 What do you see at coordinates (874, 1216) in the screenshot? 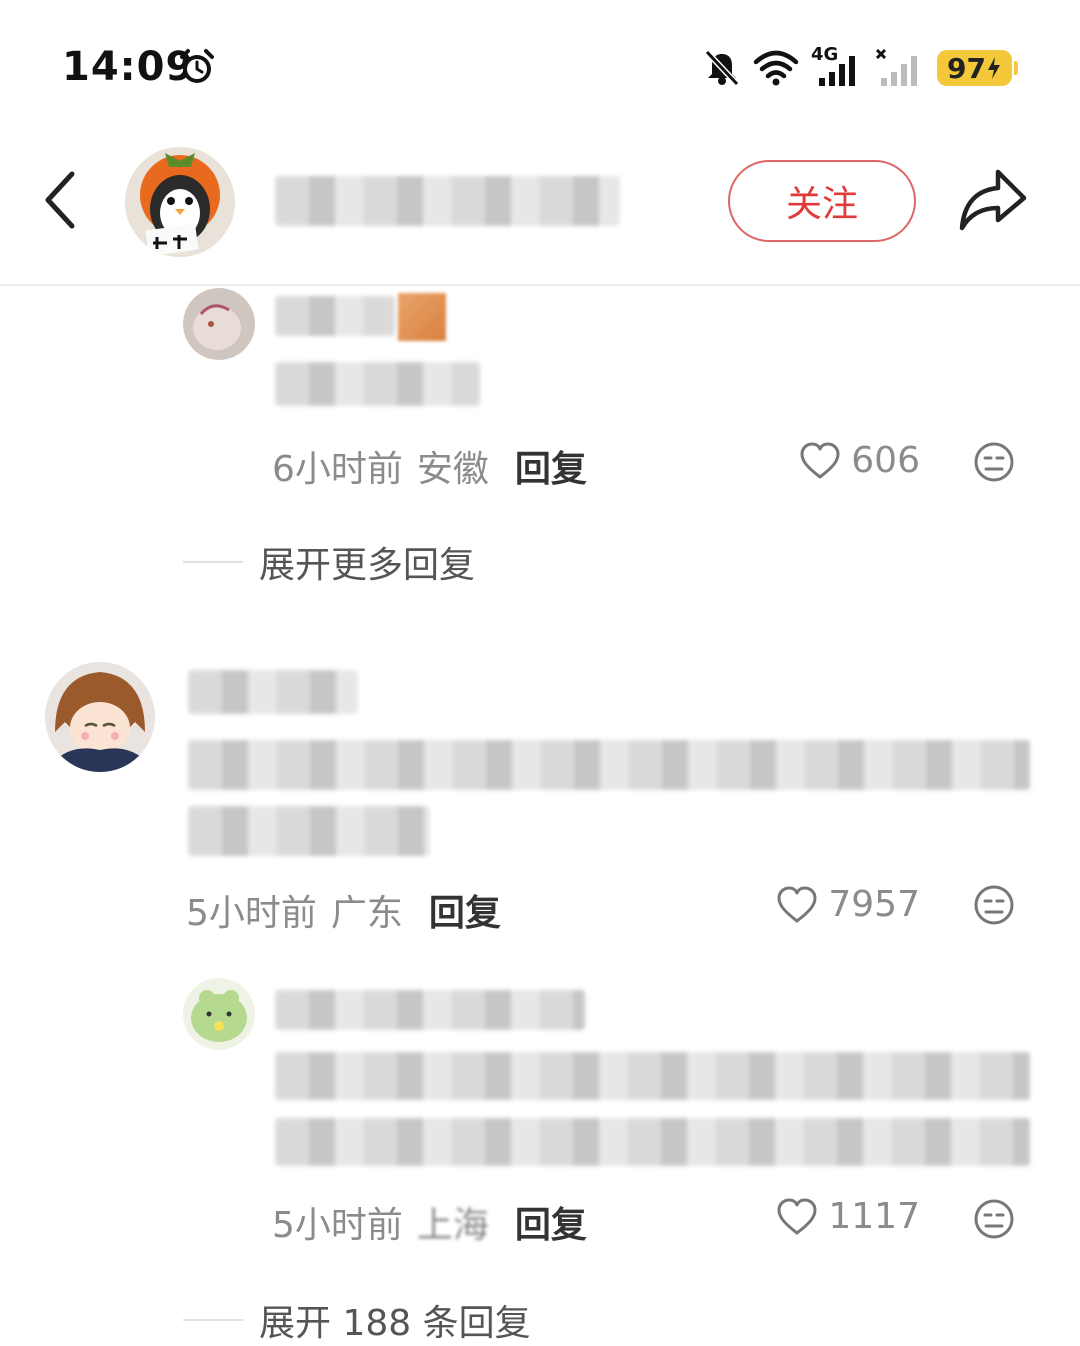
I see `like-count: 1117` at bounding box center [874, 1216].